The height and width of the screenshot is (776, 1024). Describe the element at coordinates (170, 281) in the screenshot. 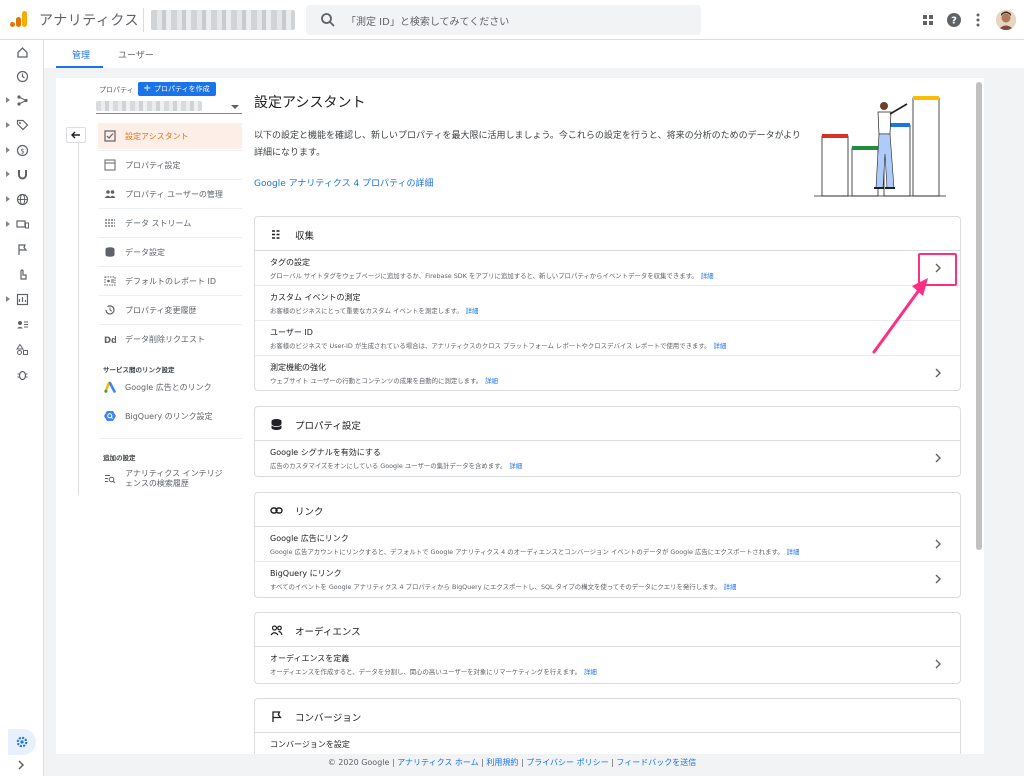

I see `nav-reporting-identity: デフォルトのレポート ID` at that location.